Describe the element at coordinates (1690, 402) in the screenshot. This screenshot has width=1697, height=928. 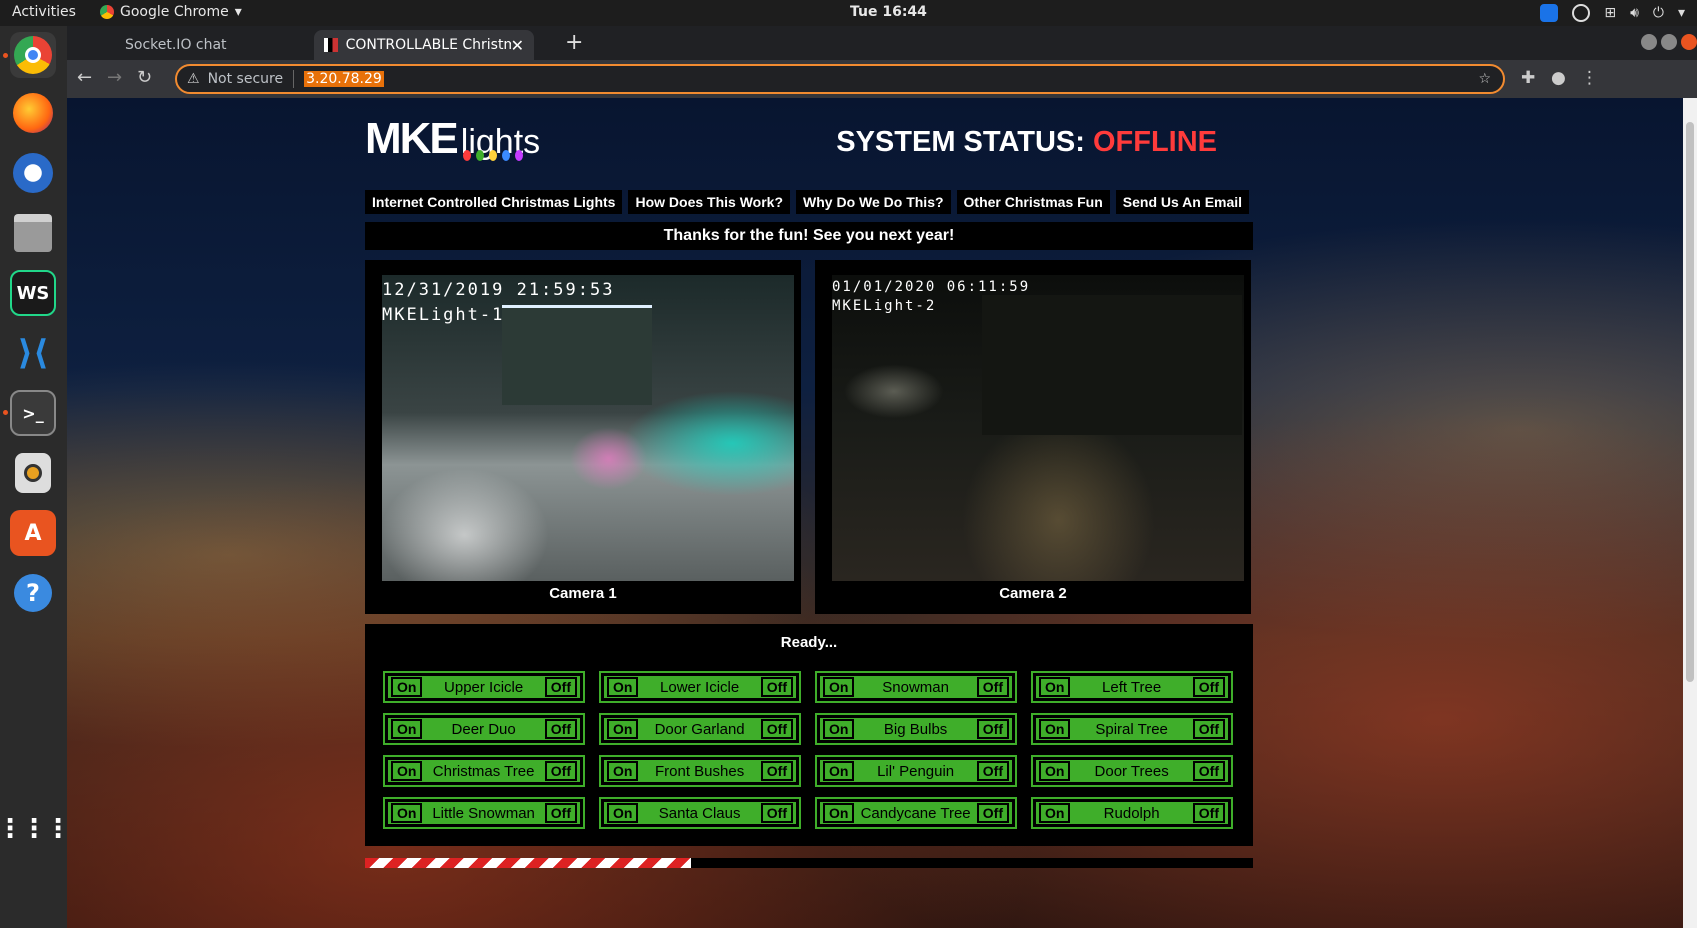
I see `scrollbar-thumb` at that location.